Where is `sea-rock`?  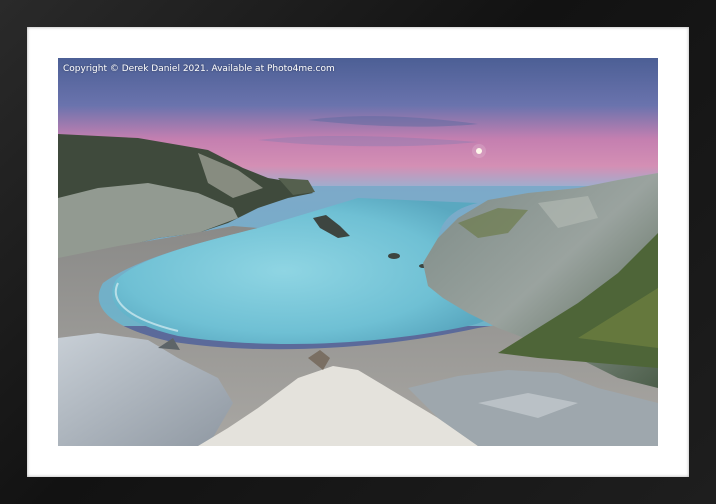 sea-rock is located at coordinates (394, 256).